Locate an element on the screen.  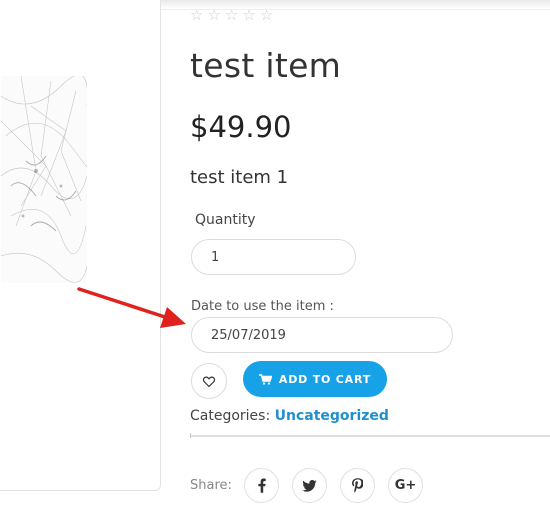
google-plus-icon: G+ is located at coordinates (405, 485).